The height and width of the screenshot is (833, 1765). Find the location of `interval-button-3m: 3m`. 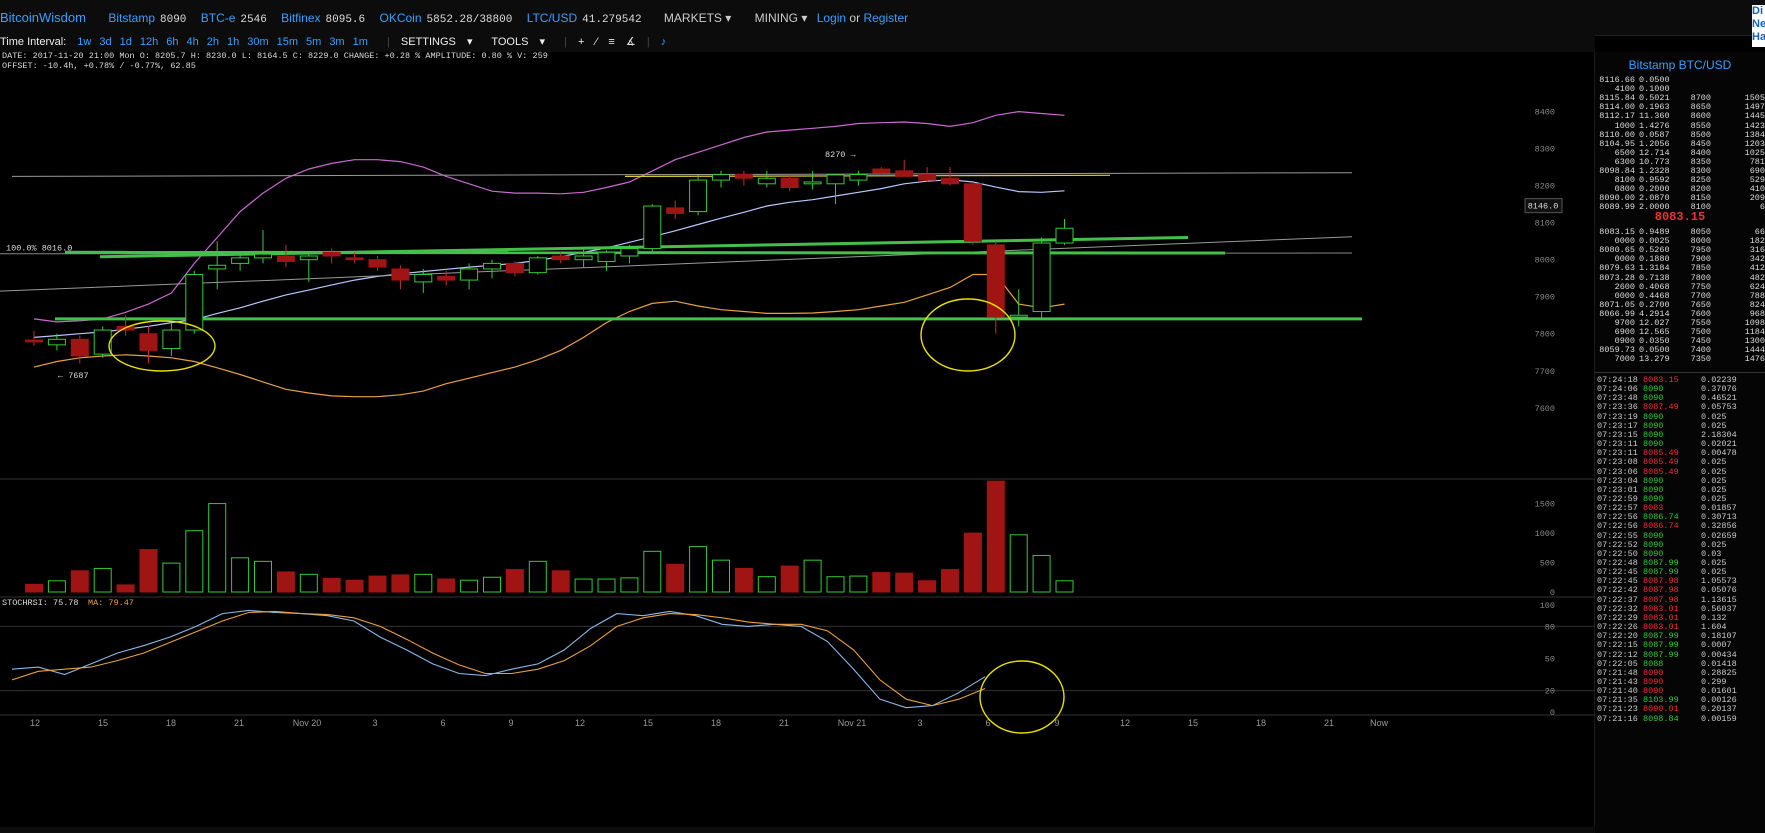

interval-button-3m: 3m is located at coordinates (336, 42).